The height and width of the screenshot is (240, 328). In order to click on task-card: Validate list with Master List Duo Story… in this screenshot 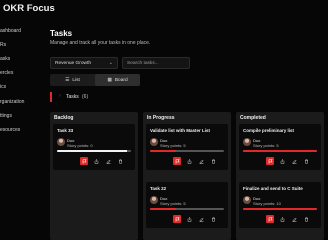, I will do `click(187, 147)`.